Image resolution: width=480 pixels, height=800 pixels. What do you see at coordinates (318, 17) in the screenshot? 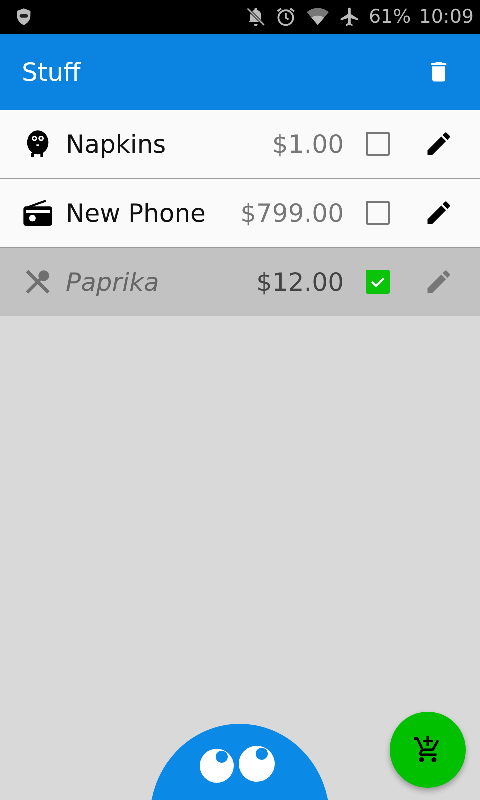
I see `wifi-icon` at bounding box center [318, 17].